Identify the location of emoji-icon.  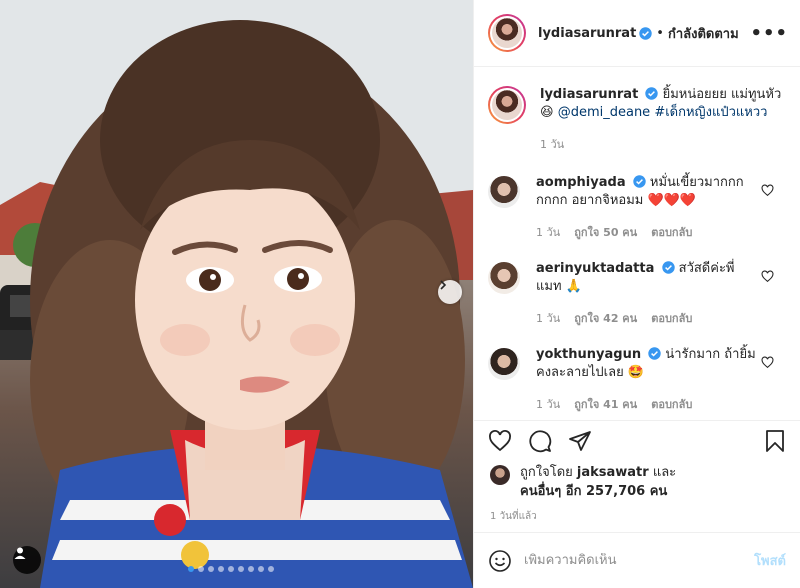
(500, 560).